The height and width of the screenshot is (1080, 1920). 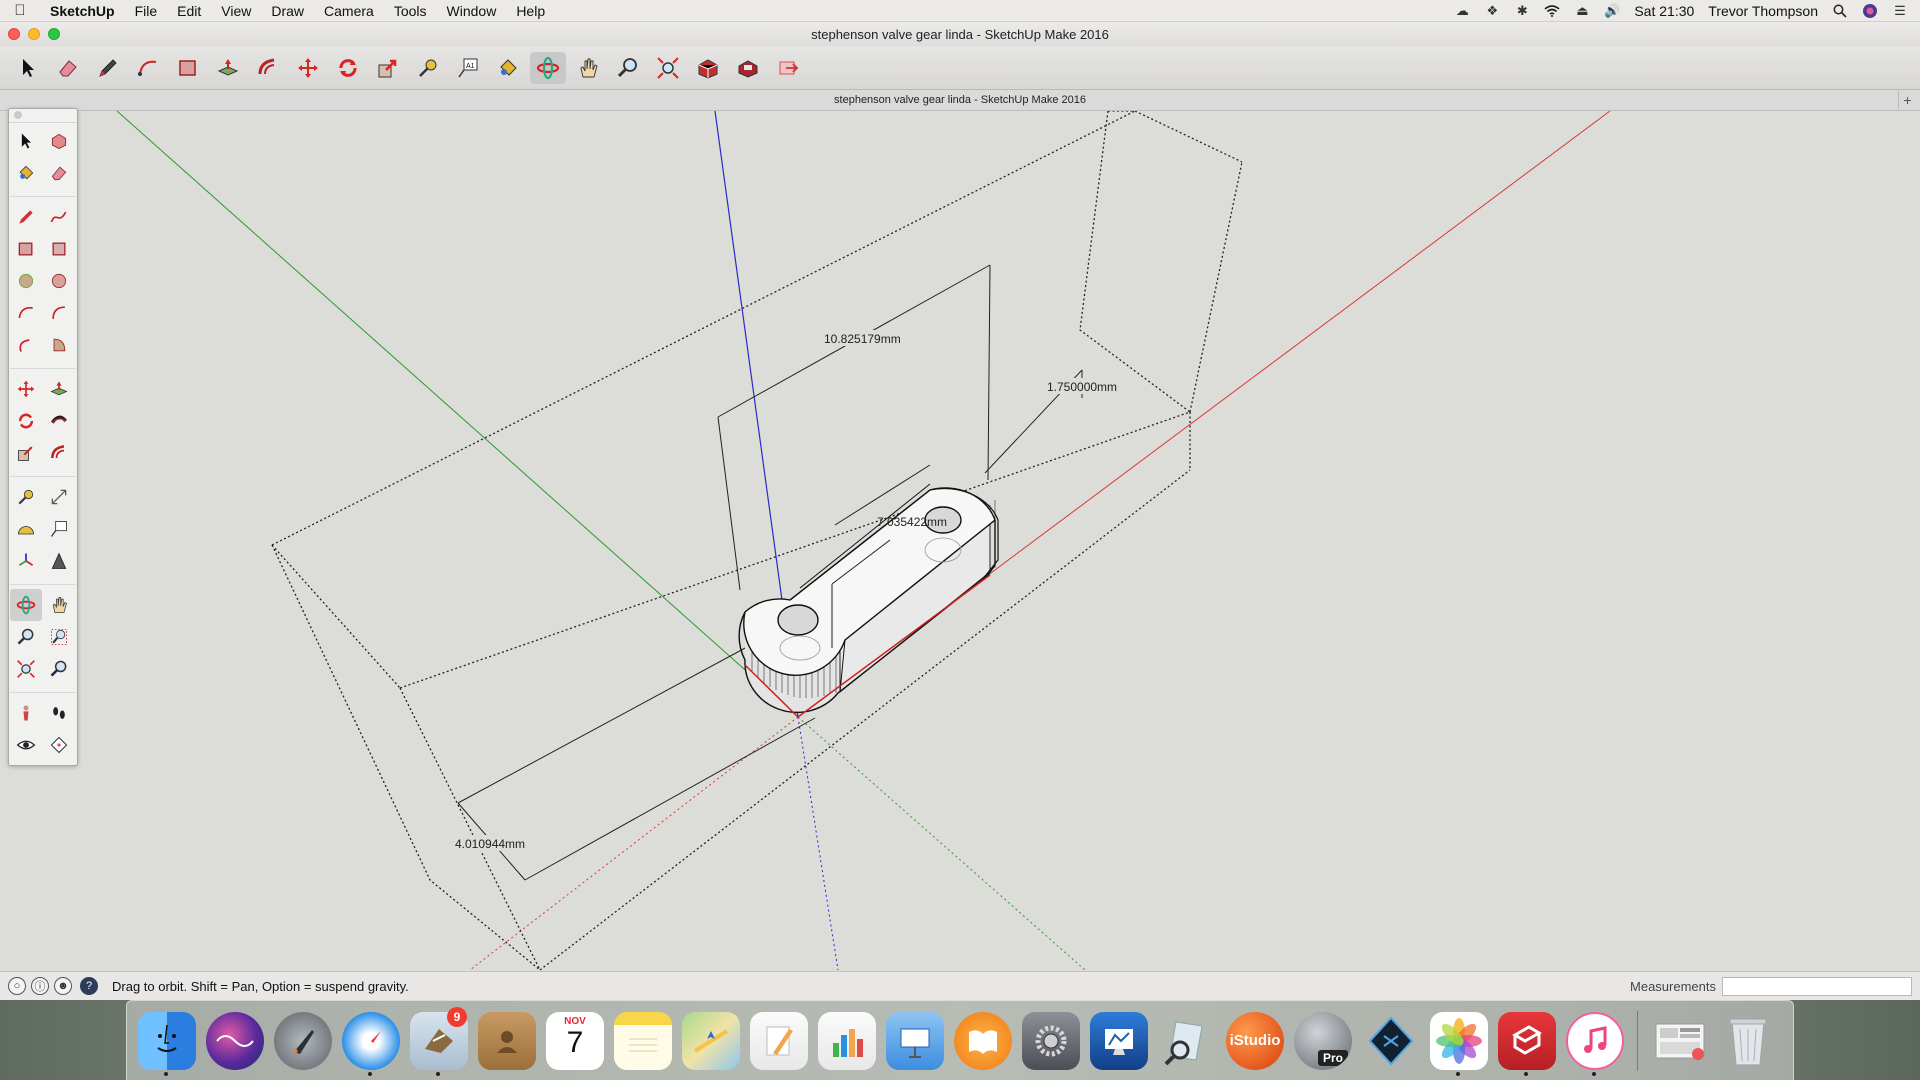 What do you see at coordinates (59, 217) in the screenshot?
I see `palette-freehand-button` at bounding box center [59, 217].